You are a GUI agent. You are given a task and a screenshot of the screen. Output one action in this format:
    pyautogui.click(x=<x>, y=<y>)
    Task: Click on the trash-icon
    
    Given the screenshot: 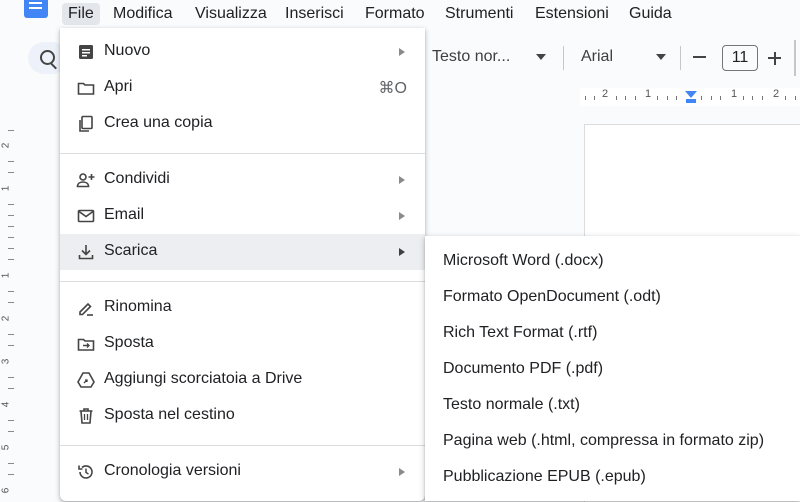 What is the action you would take?
    pyautogui.click(x=86, y=416)
    